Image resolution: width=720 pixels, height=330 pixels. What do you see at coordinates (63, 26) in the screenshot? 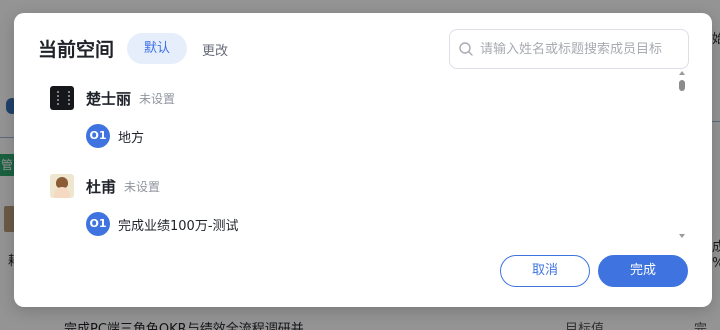
I see `popup-arrow` at bounding box center [63, 26].